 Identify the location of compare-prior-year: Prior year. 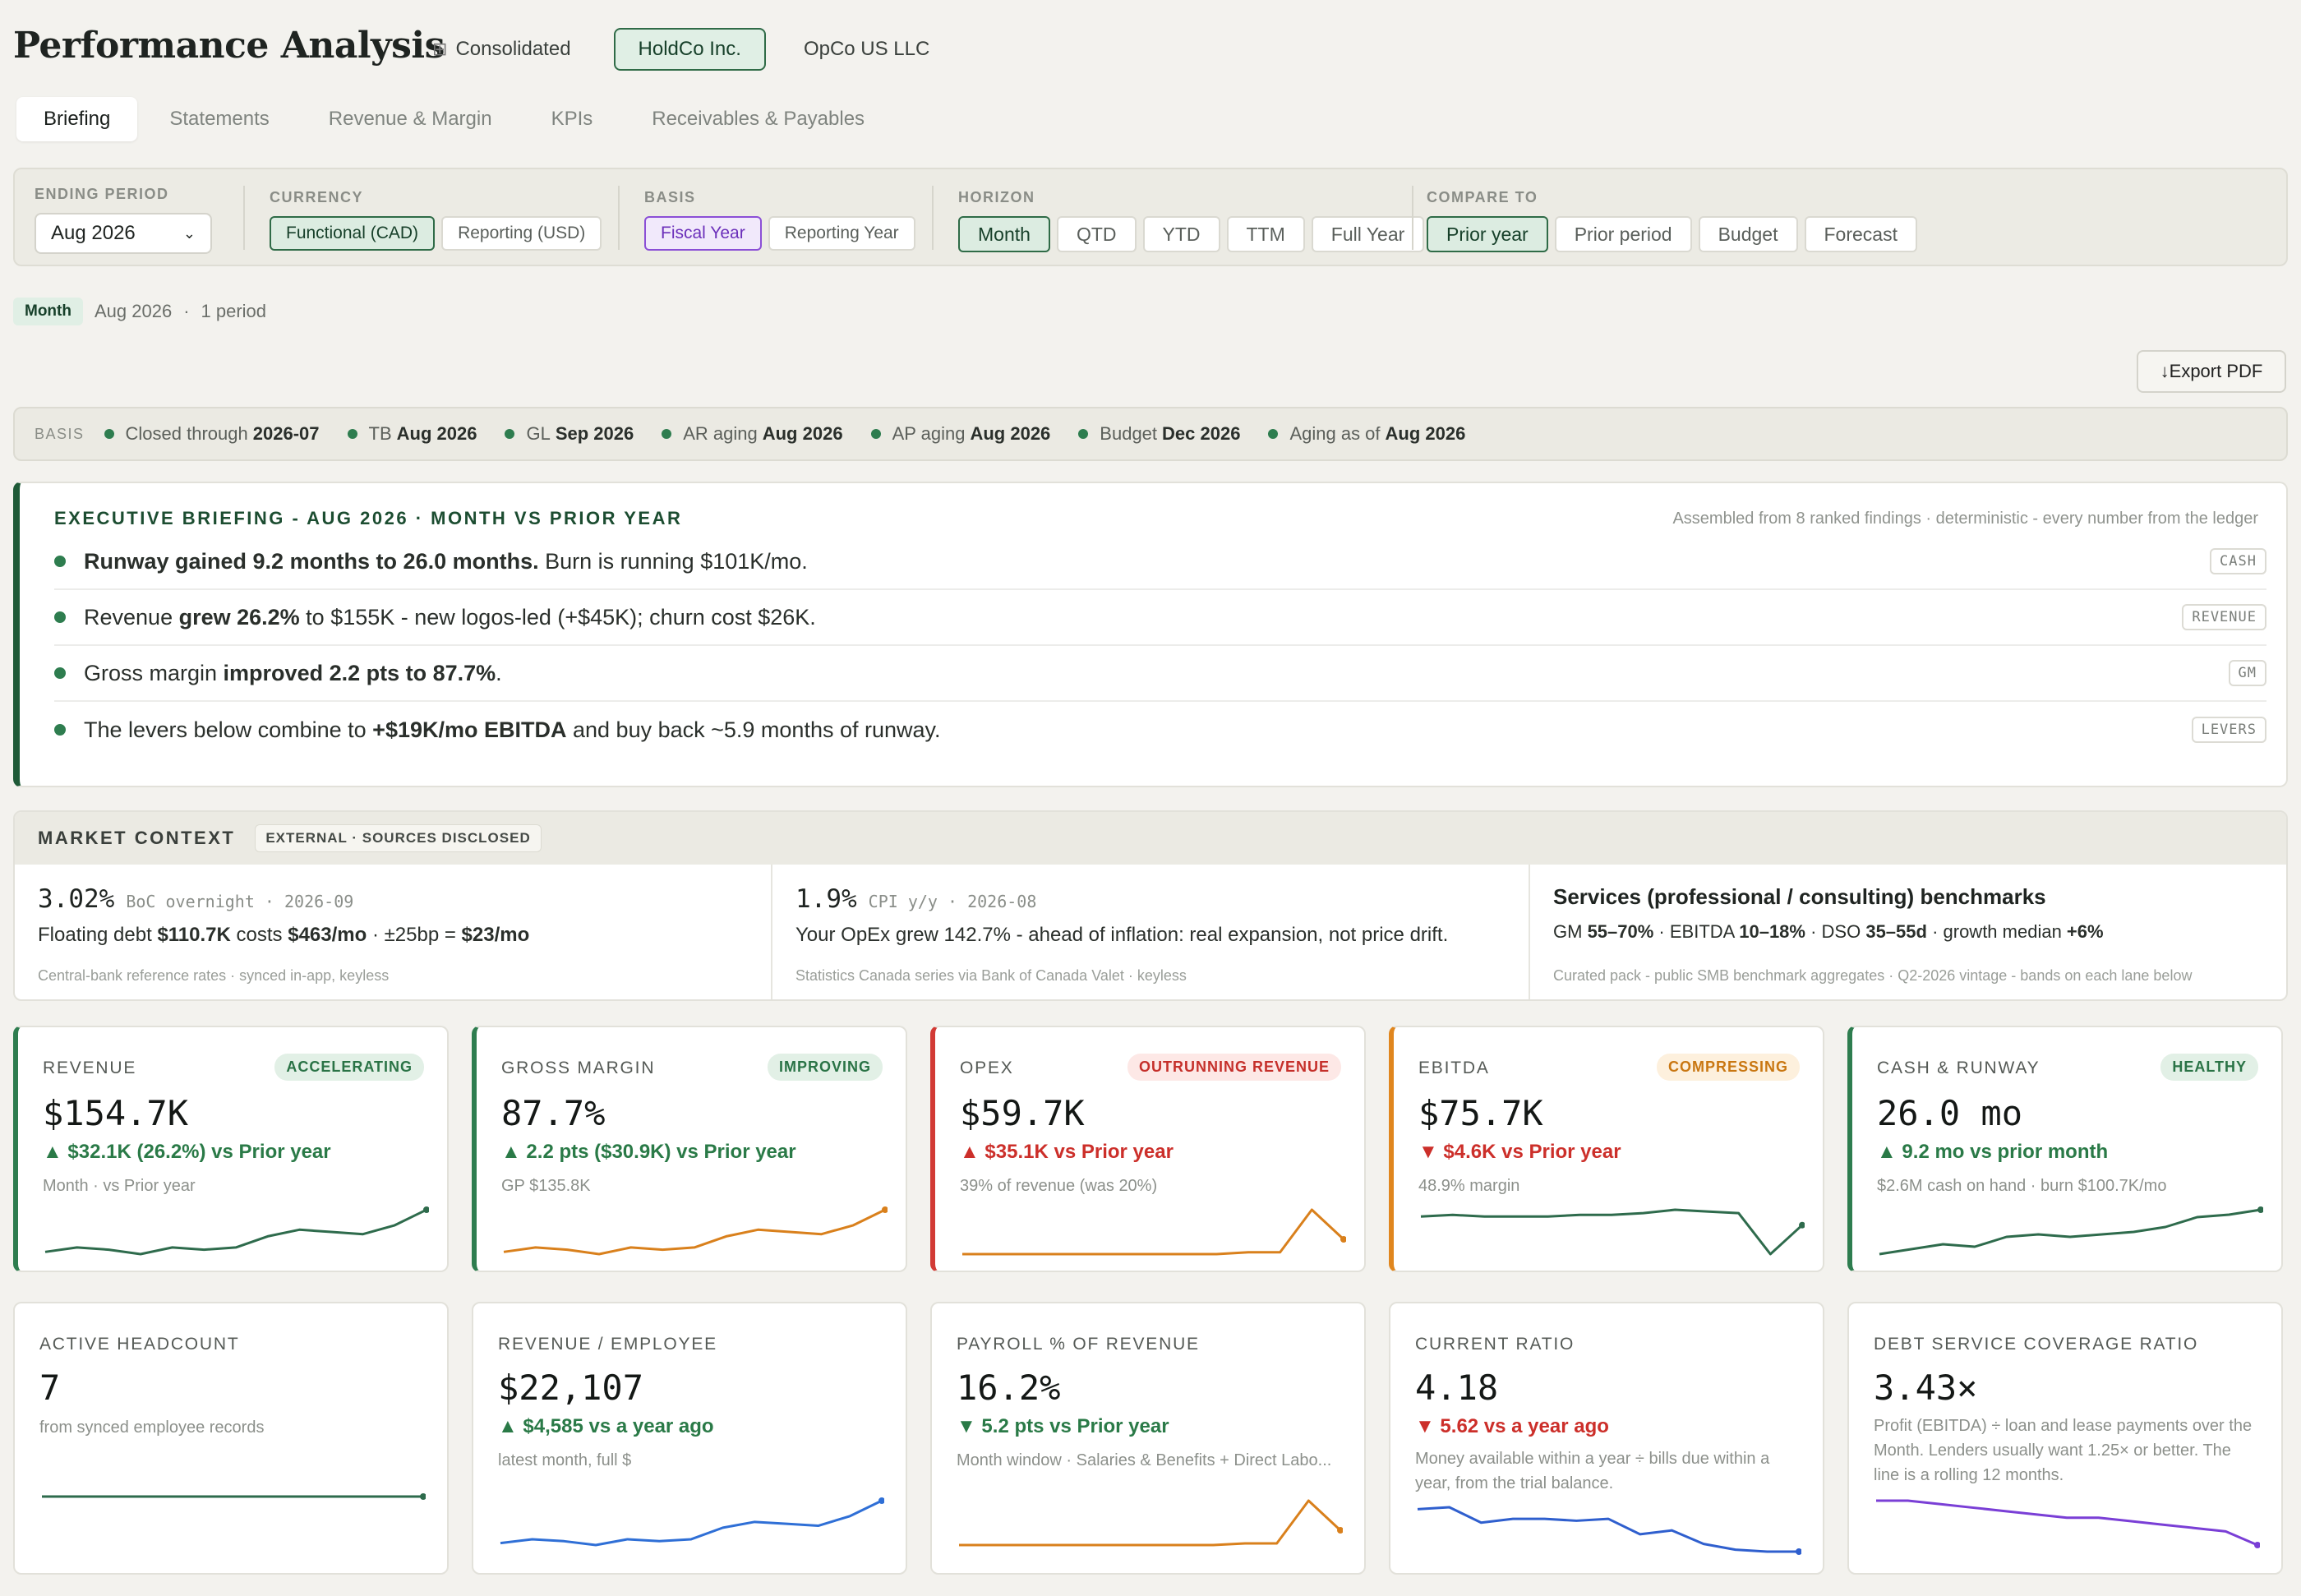
(1487, 234).